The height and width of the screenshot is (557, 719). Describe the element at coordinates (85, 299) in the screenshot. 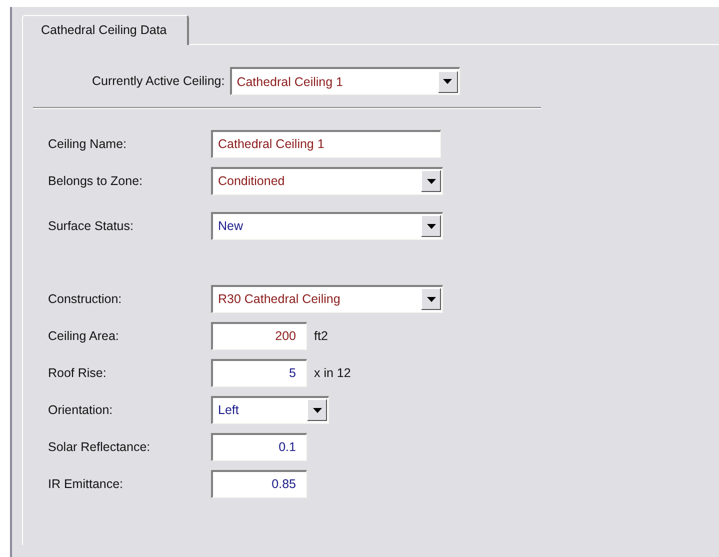

I see `field-label: Construction:` at that location.